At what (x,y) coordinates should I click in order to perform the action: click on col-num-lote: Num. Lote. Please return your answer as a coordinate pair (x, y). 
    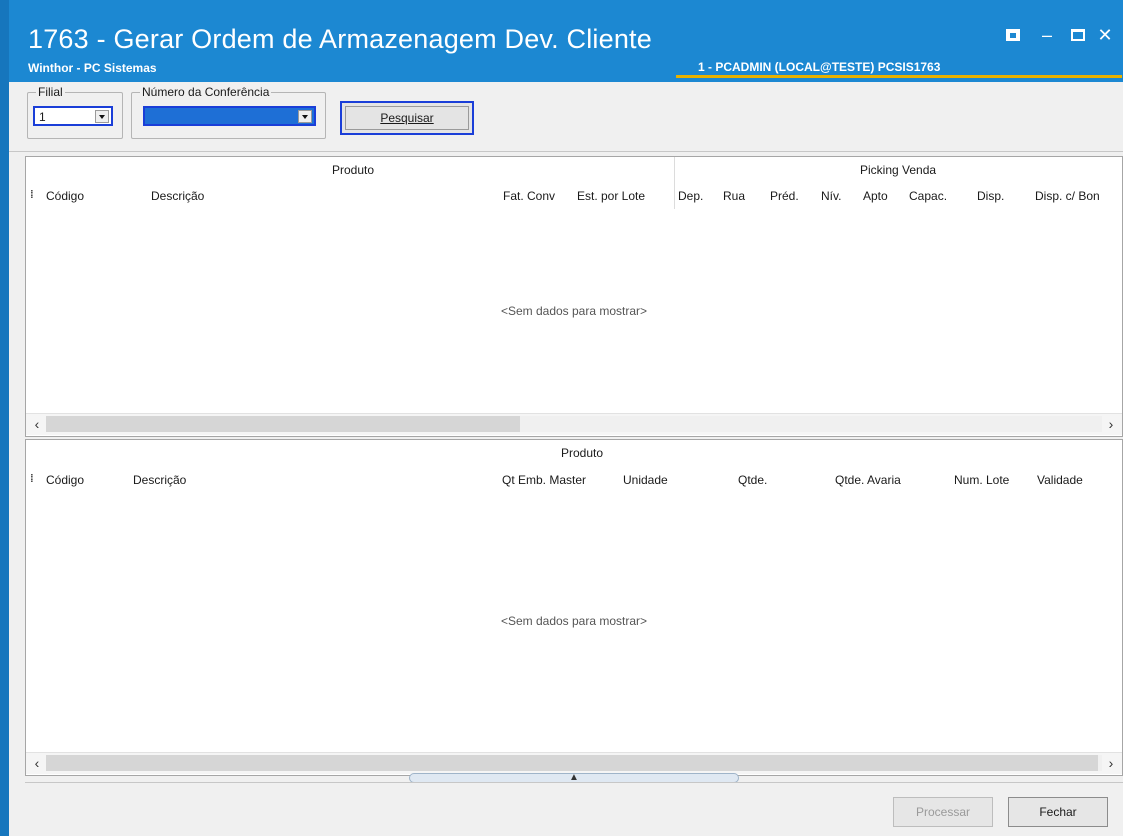
    Looking at the image, I should click on (981, 480).